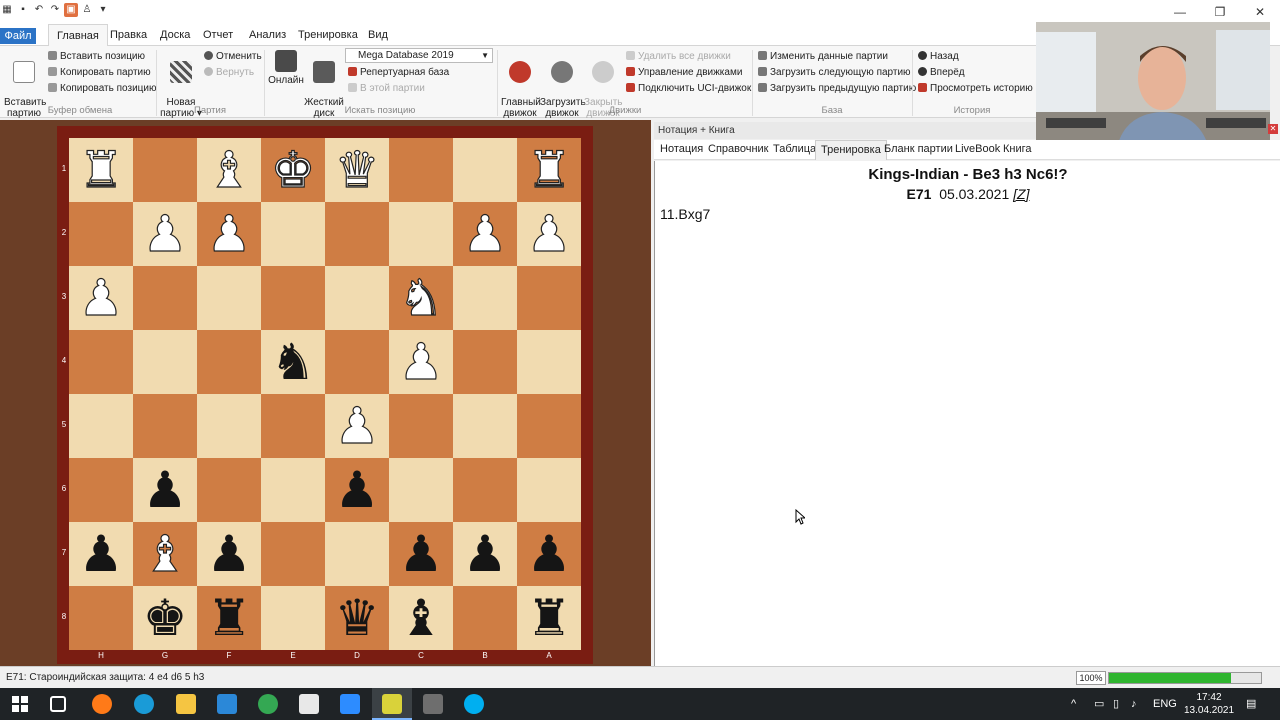 This screenshot has height=720, width=1280. What do you see at coordinates (55, 10) in the screenshot?
I see `redo-icon: ↷` at bounding box center [55, 10].